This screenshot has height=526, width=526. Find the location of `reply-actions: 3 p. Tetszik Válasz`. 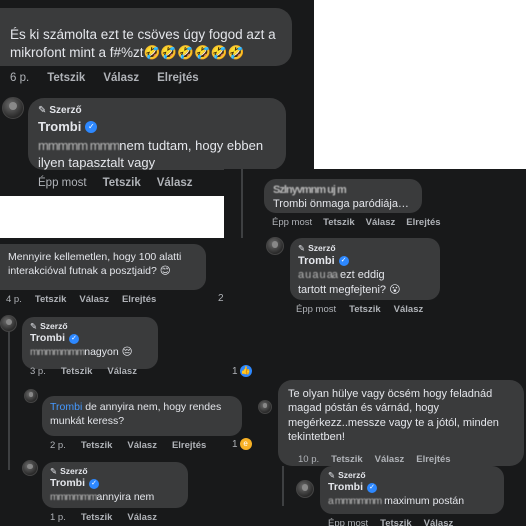

reply-actions: 3 p. Tetszik Válasz is located at coordinates (83, 371).